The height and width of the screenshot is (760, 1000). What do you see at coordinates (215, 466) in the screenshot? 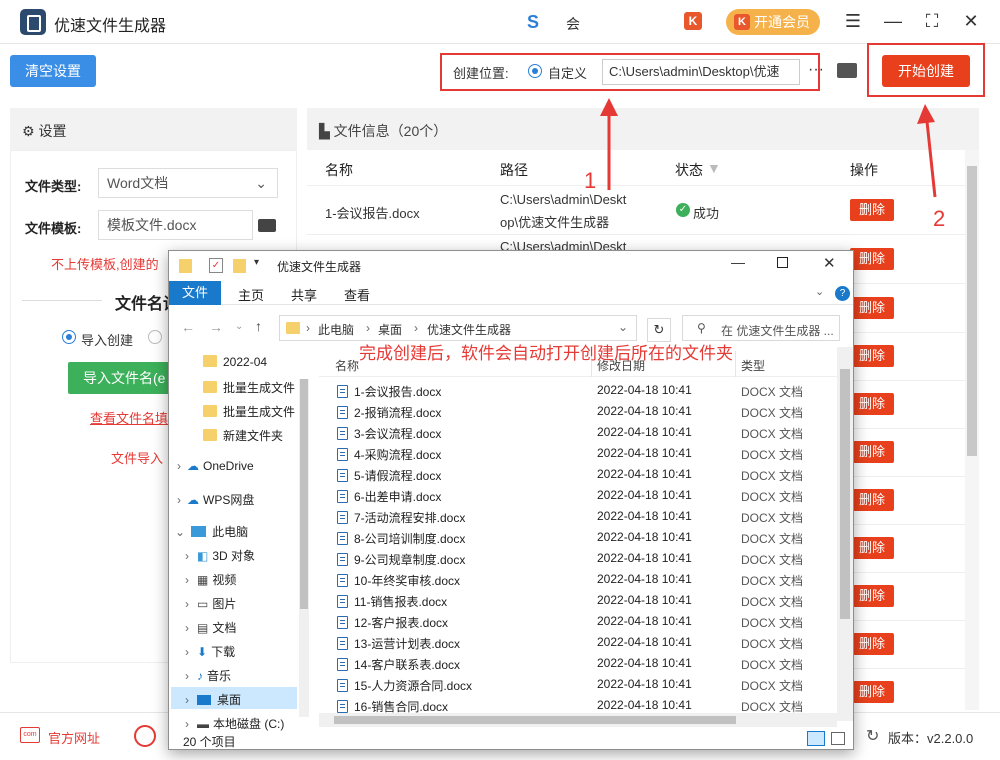
I see `nav-item-onedrive: › ☁ OneDrive` at bounding box center [215, 466].